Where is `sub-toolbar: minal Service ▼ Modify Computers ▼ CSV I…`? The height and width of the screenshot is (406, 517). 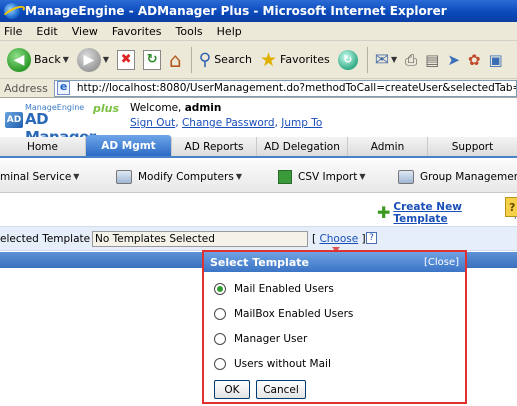 sub-toolbar: minal Service ▼ Modify Computers ▼ CSV I… is located at coordinates (258, 176).